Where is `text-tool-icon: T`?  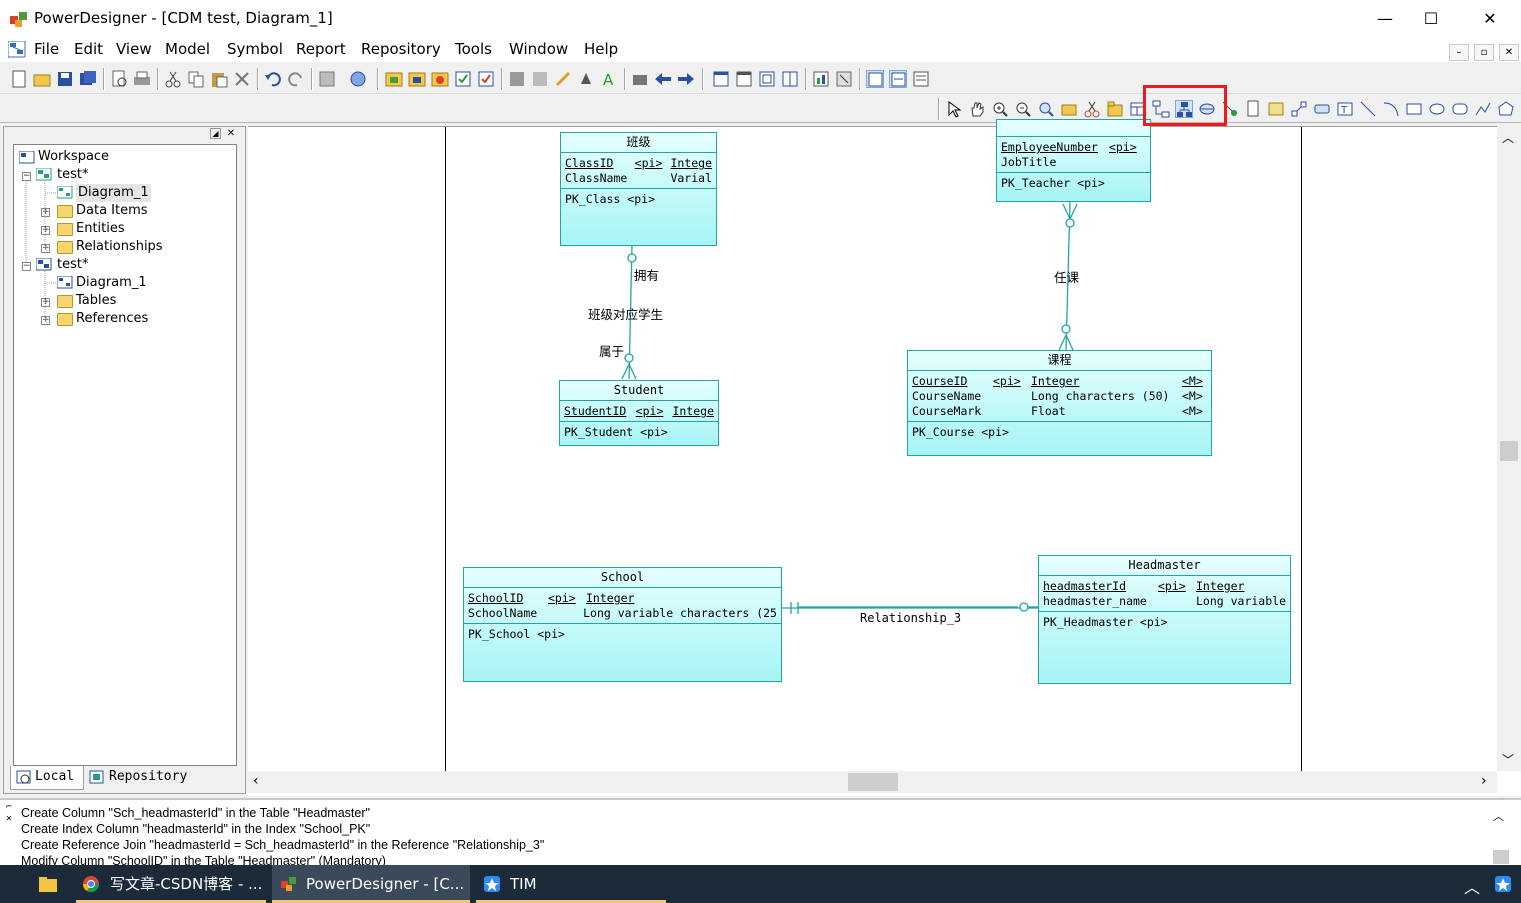 text-tool-icon: T is located at coordinates (1345, 109).